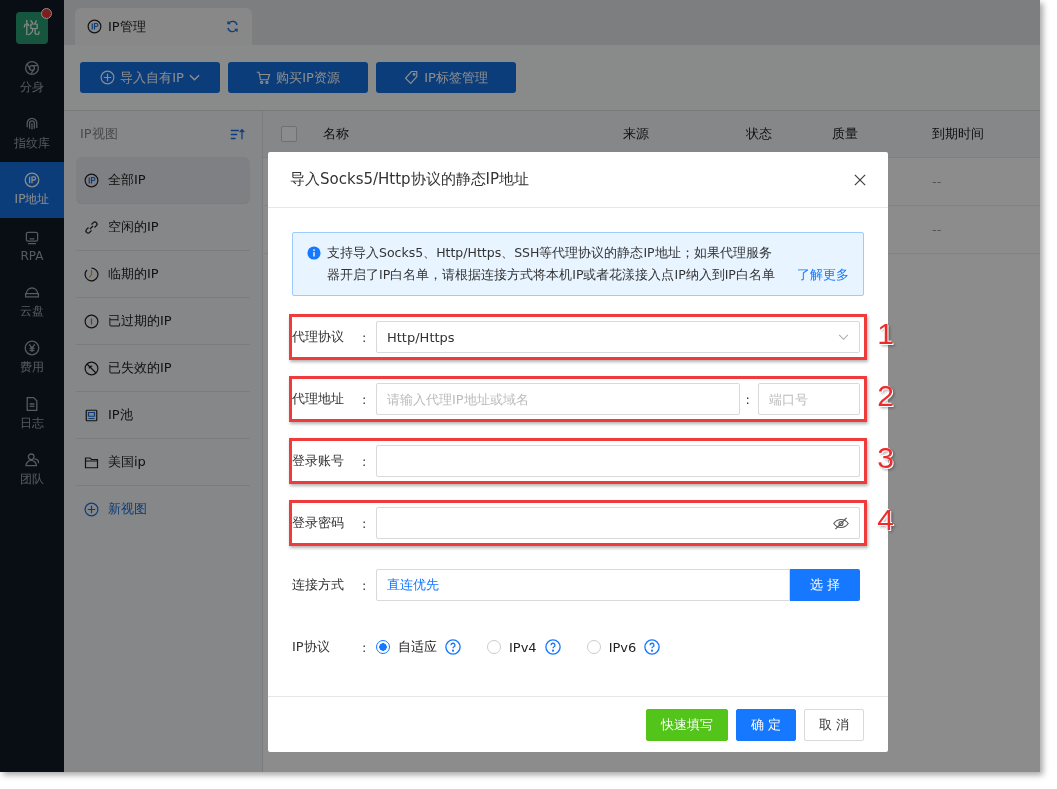 The height and width of the screenshot is (789, 1057). Describe the element at coordinates (417, 647) in the screenshot. I see `radio-label: 自适应` at that location.